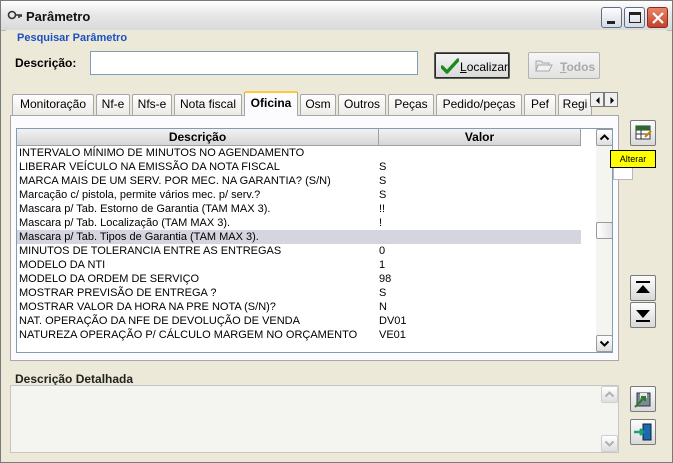  I want to click on scroll-down-button, so click(604, 343).